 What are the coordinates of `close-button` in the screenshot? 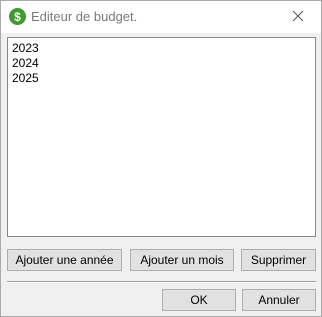 It's located at (298, 17).